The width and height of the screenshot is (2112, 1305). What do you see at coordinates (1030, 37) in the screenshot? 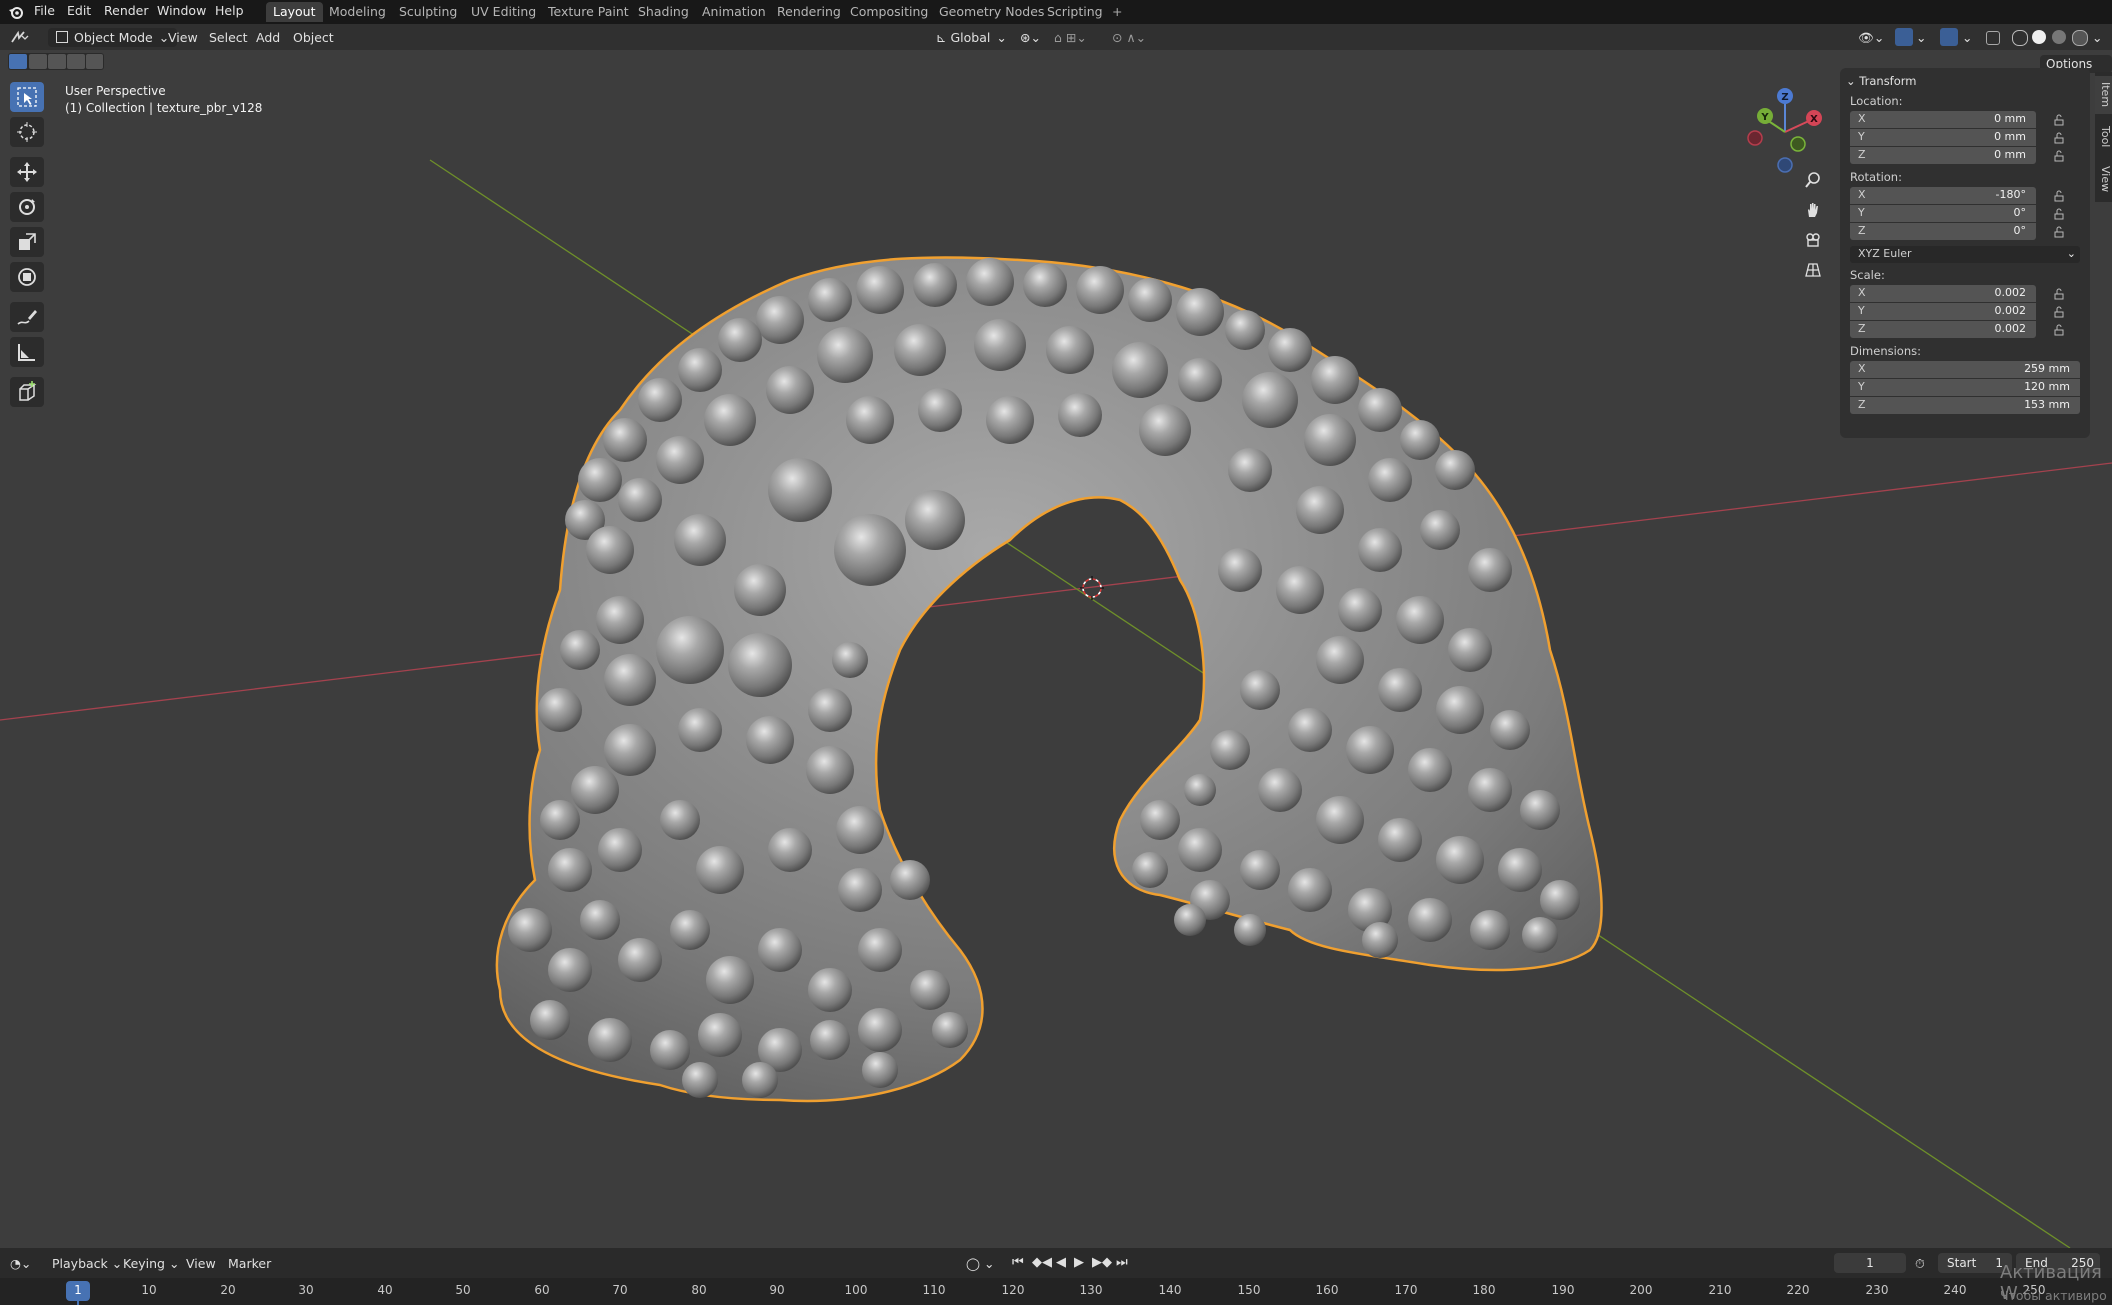
I see `pivot-icon: ⊛⌄` at bounding box center [1030, 37].